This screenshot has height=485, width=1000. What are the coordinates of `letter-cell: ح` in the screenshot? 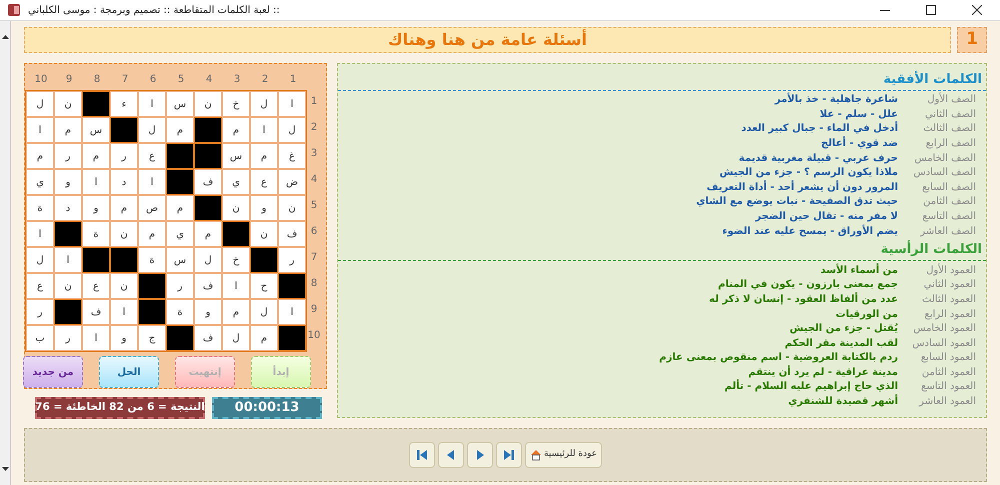 It's located at (264, 286).